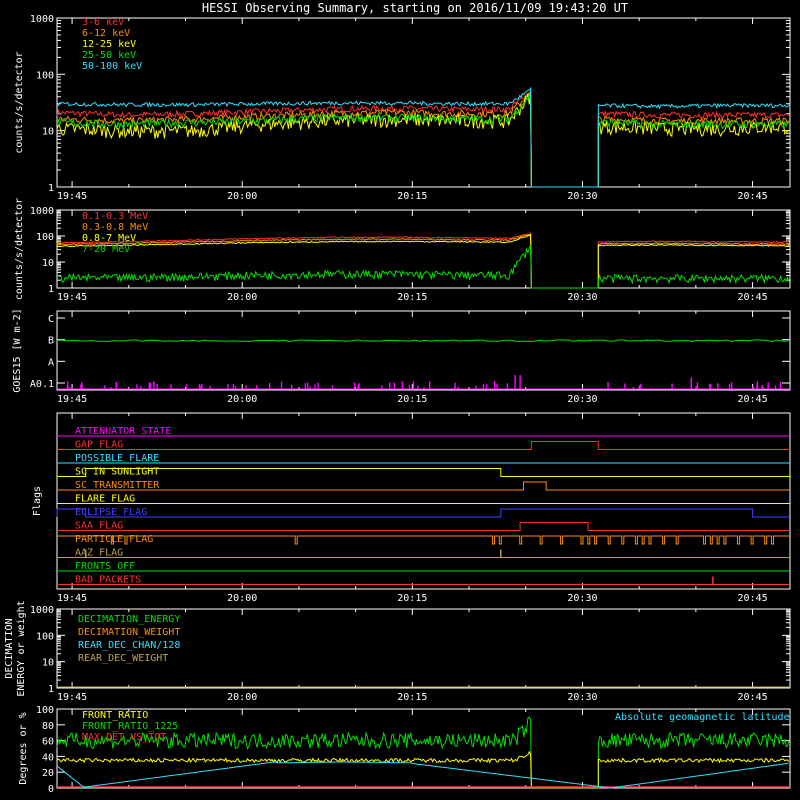  I want to click on y-tick-label: 60, so click(48, 742).